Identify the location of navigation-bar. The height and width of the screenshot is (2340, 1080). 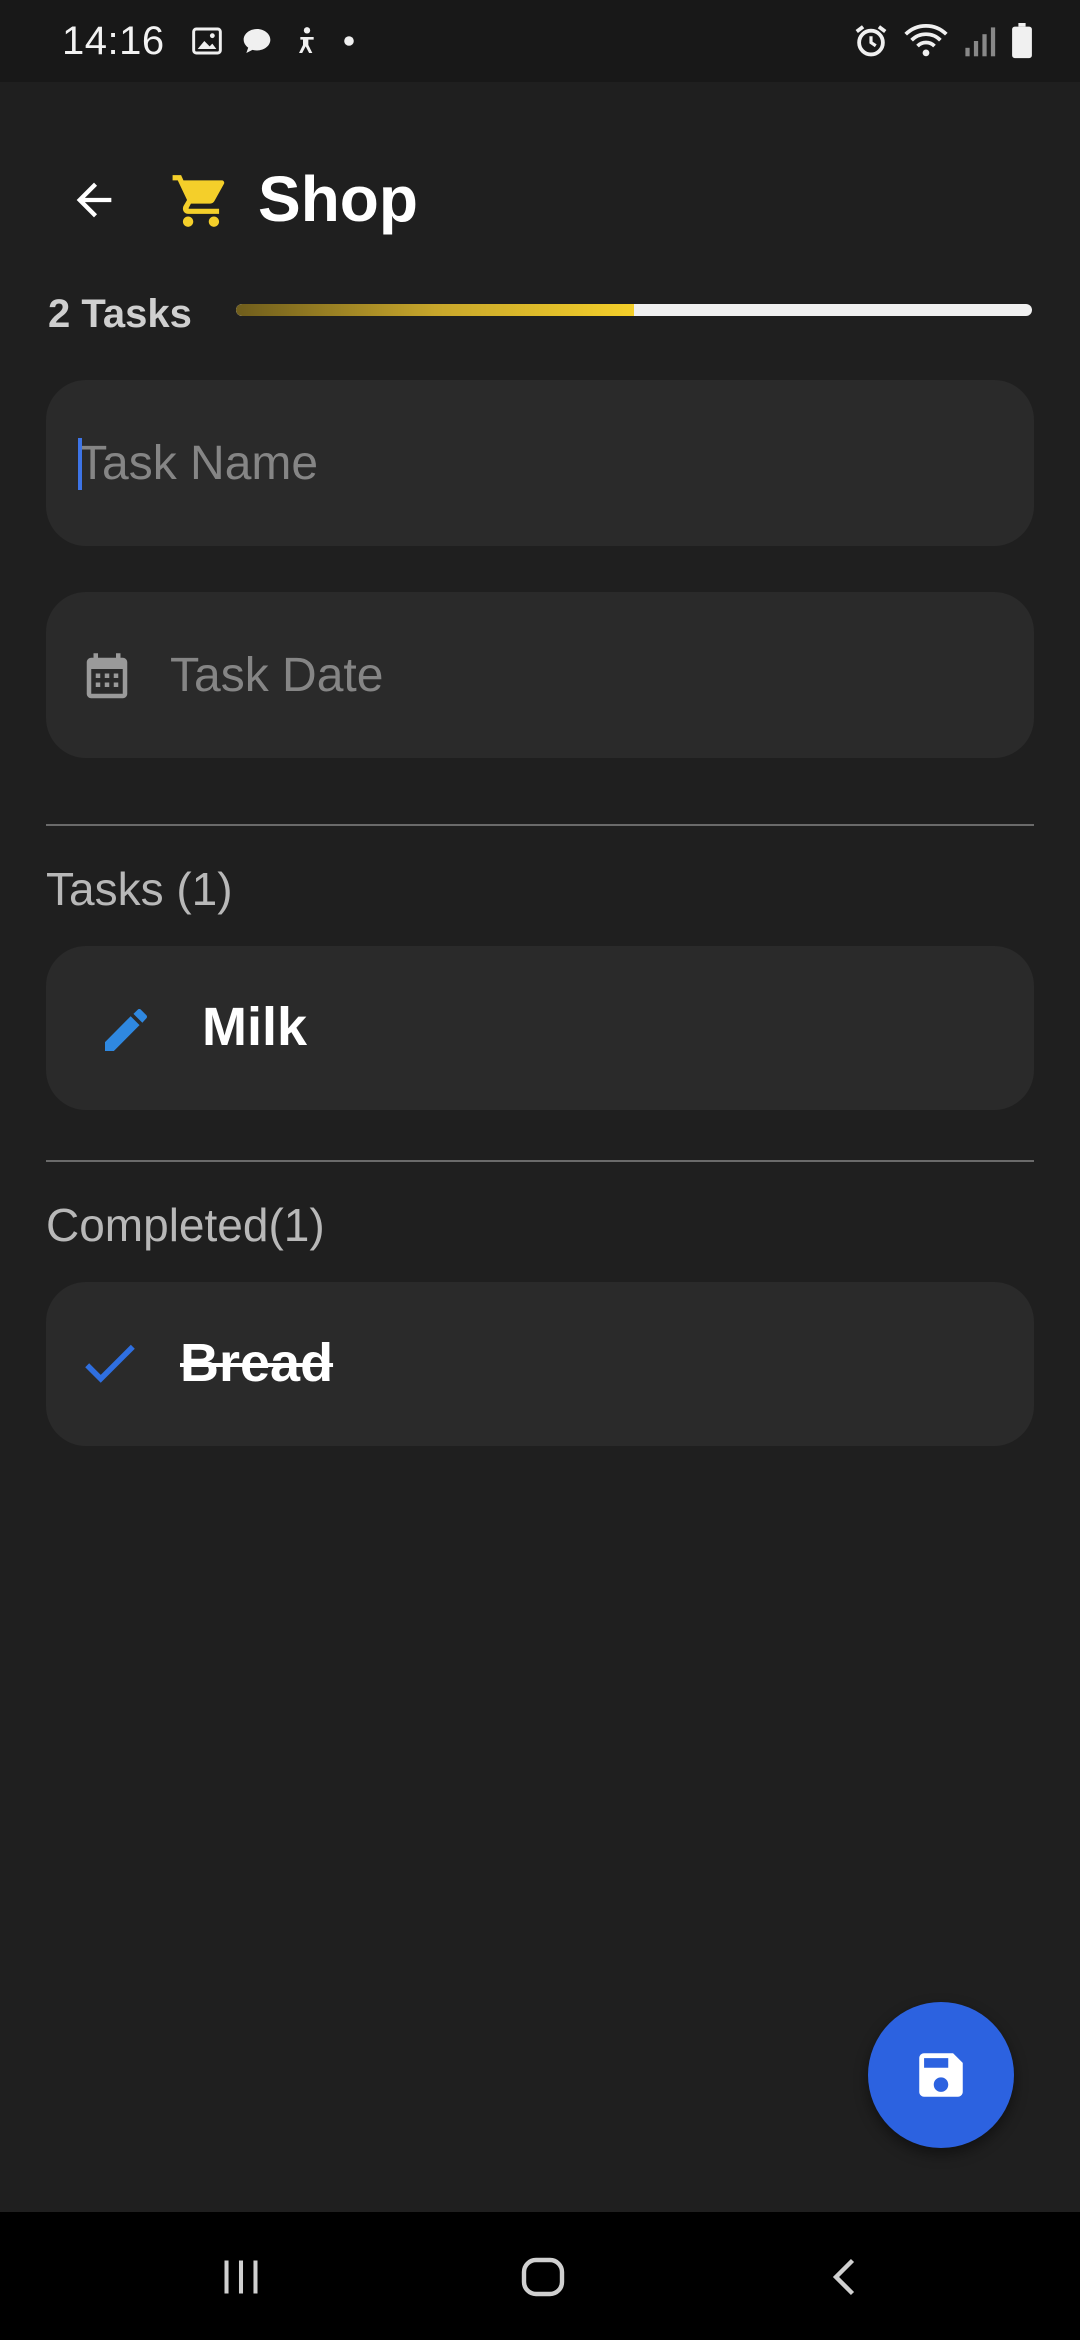
(540, 2276).